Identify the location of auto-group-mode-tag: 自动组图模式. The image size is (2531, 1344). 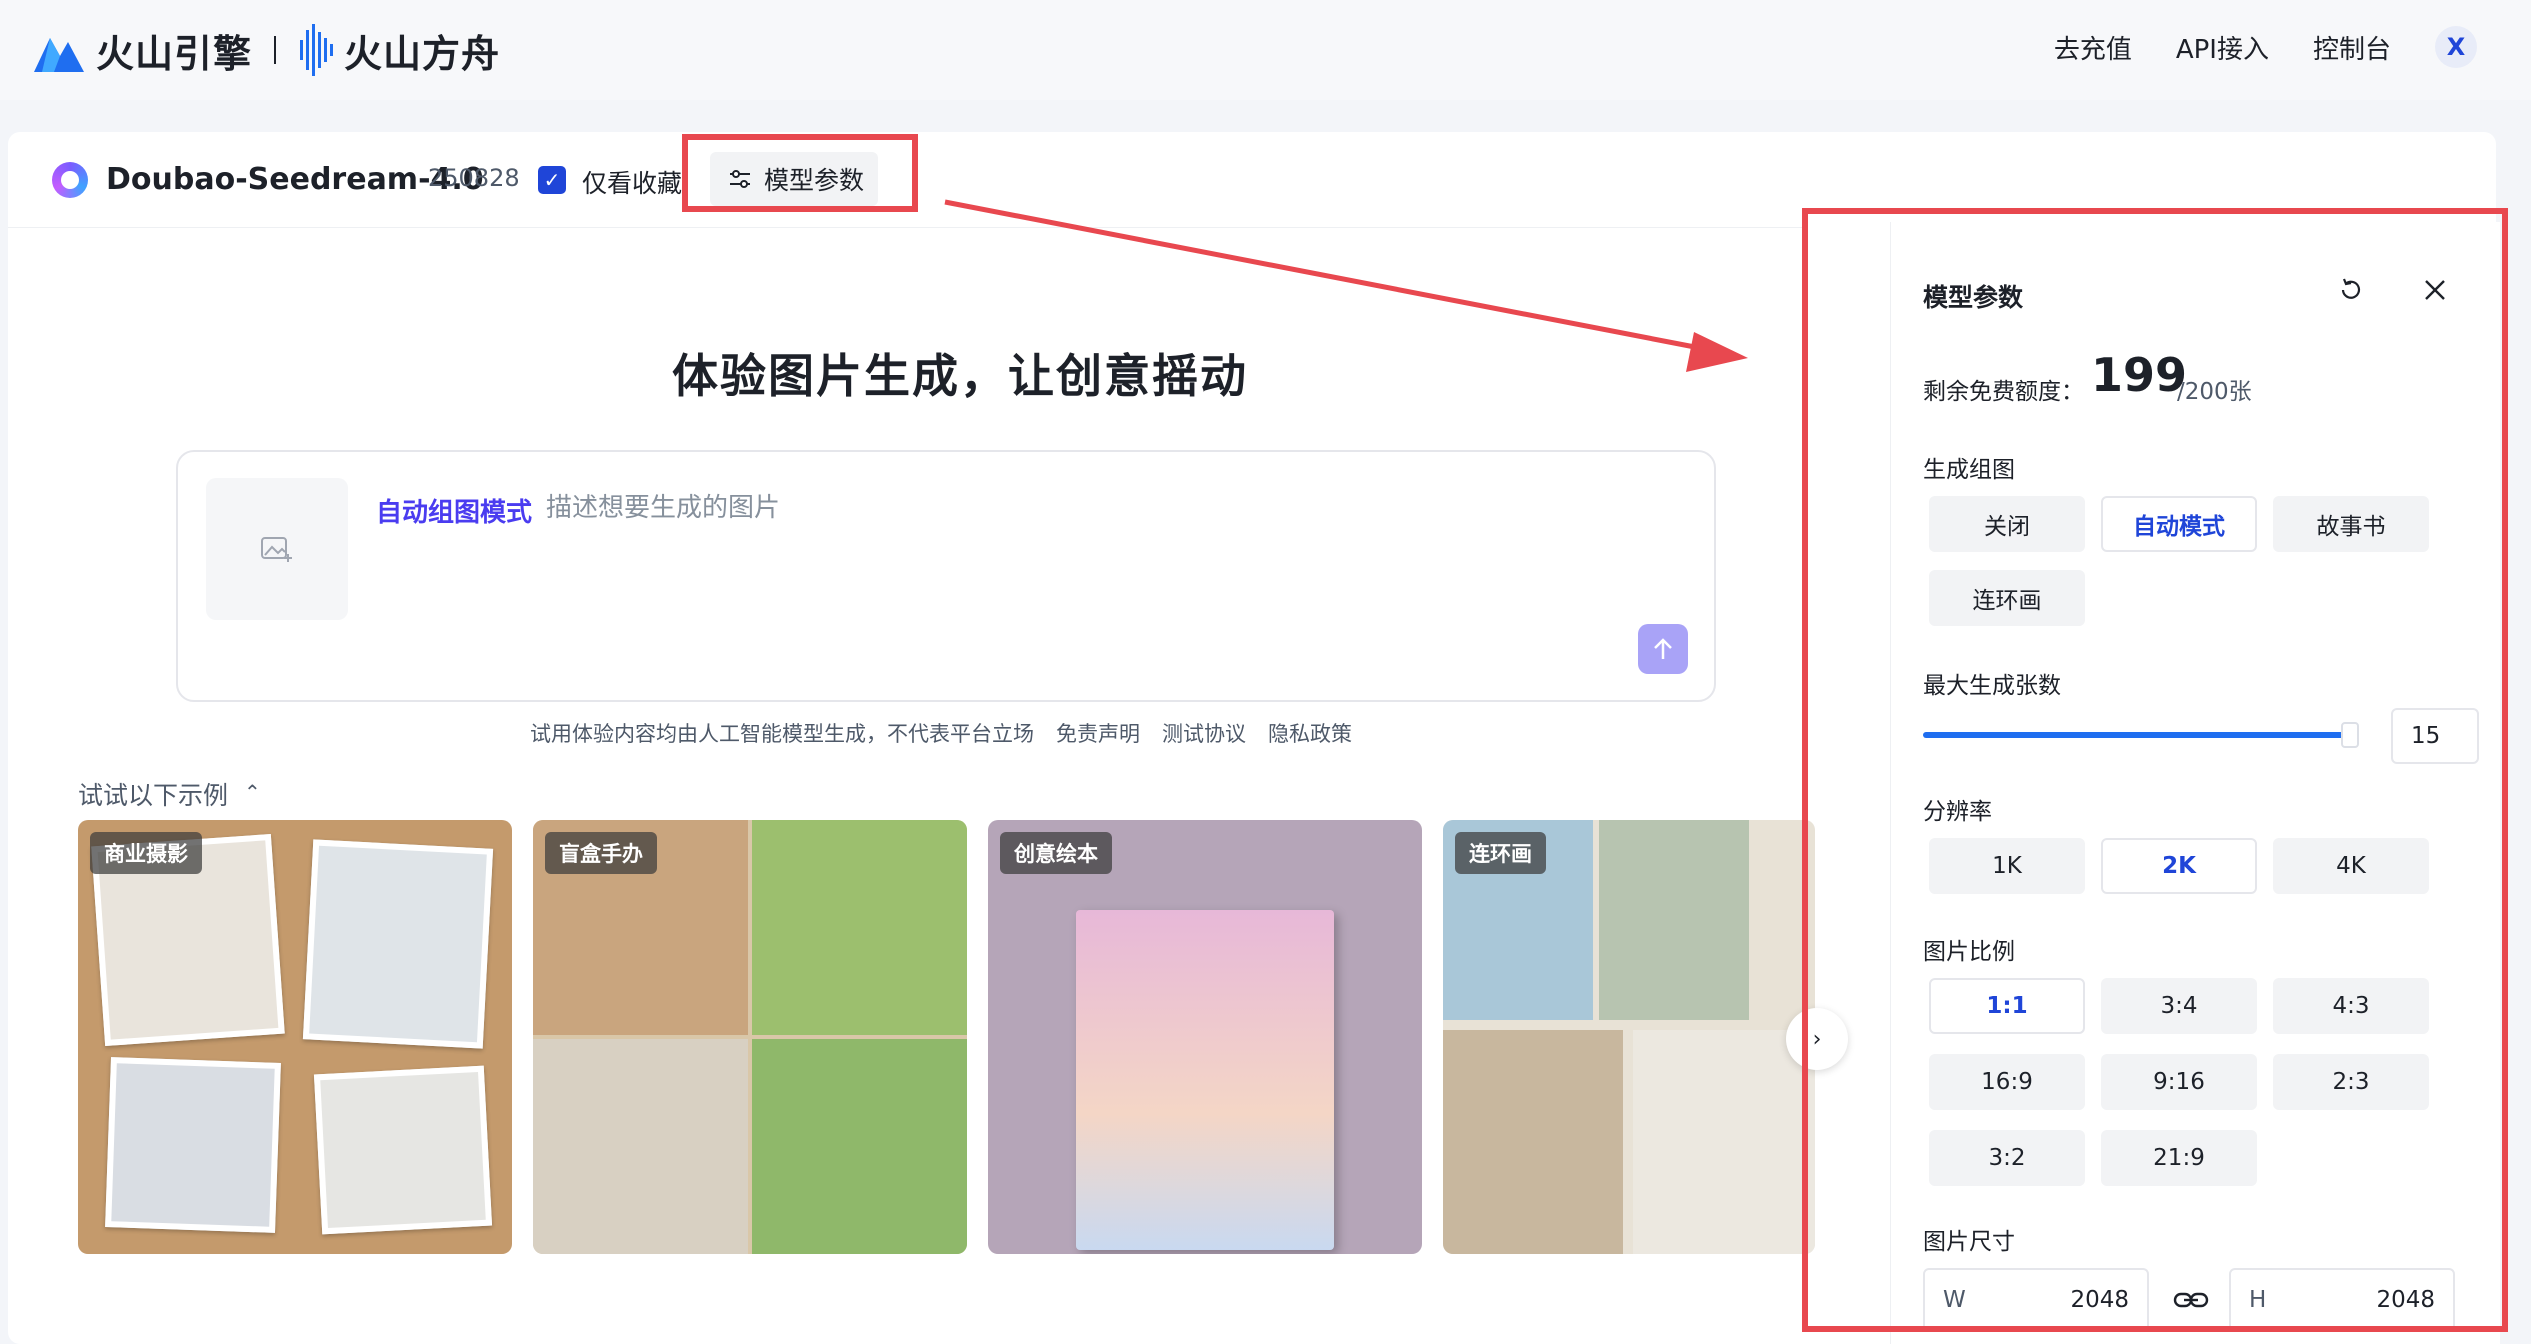
(454, 510).